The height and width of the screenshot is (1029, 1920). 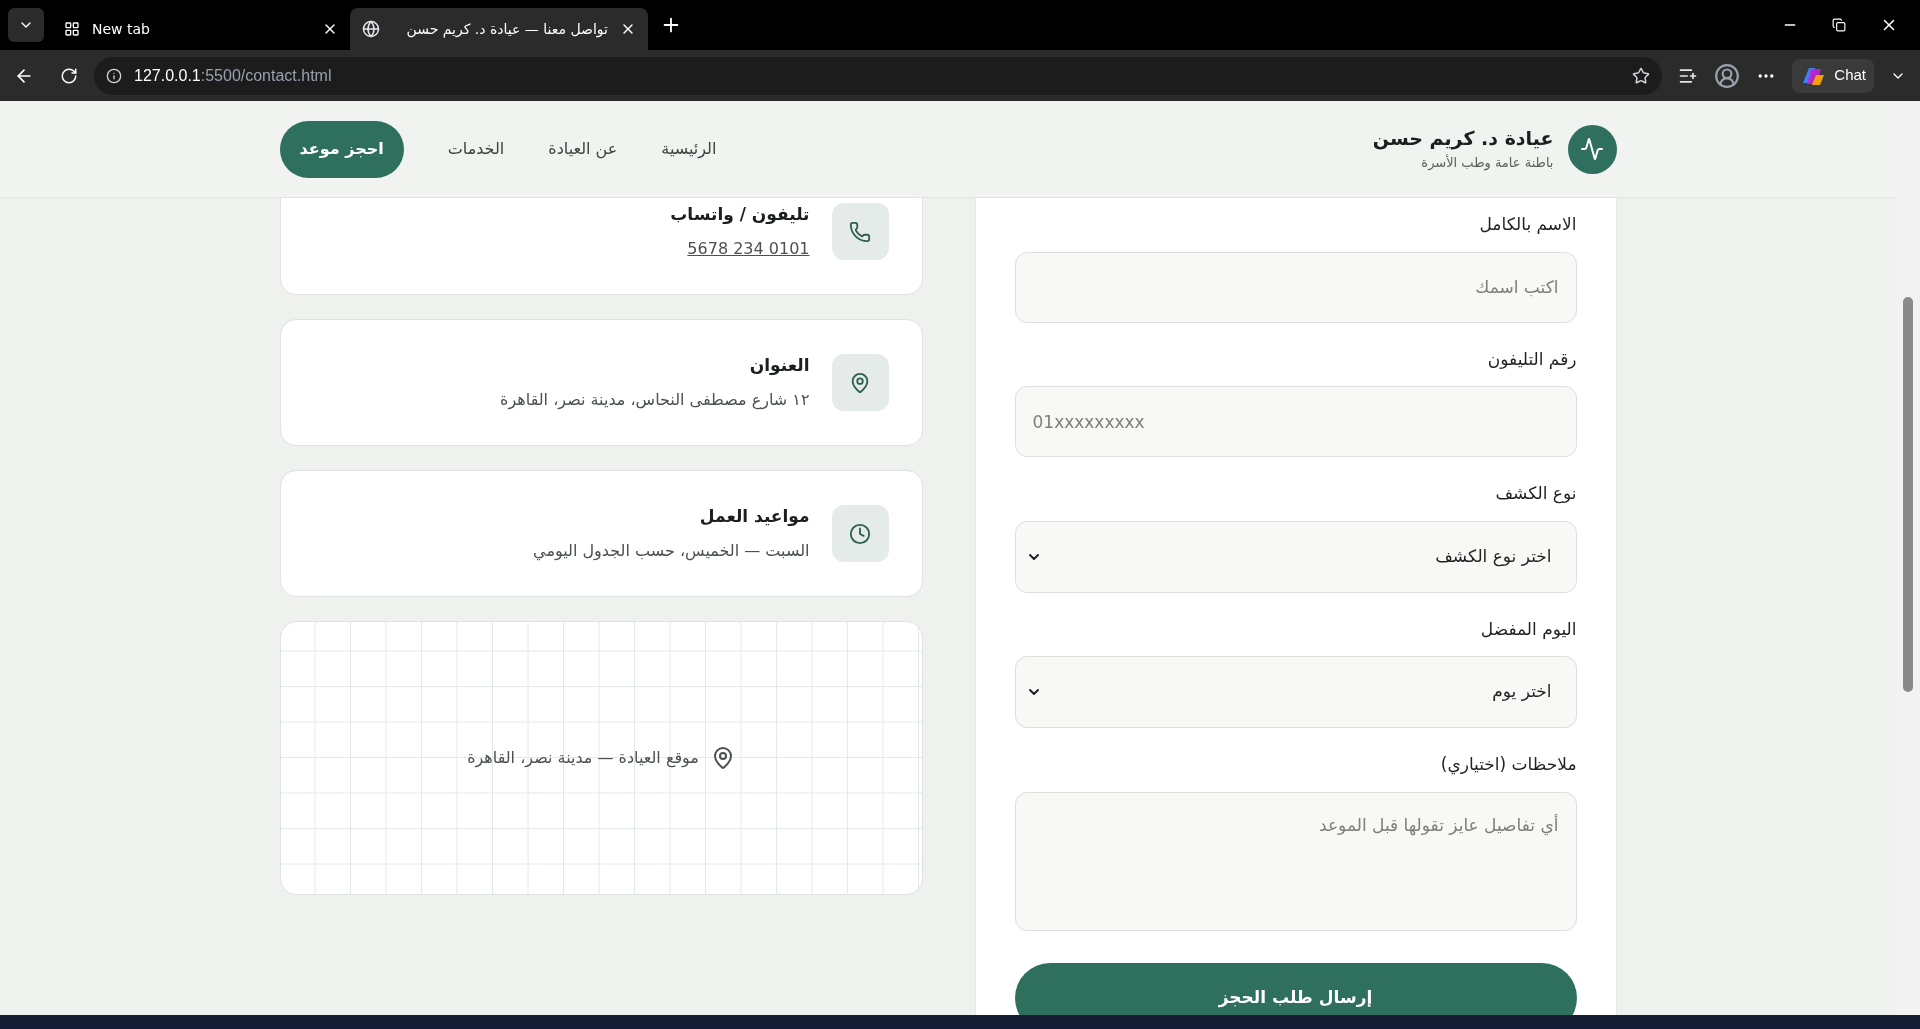 What do you see at coordinates (878, 75) in the screenshot?
I see `address-bar: 127.0.0.1:5500/contact.html` at bounding box center [878, 75].